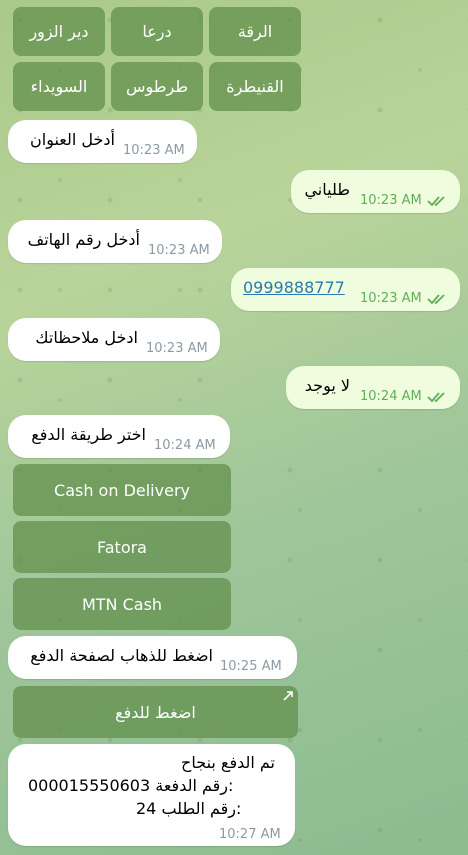 Image resolution: width=468 pixels, height=855 pixels. I want to click on message-incoming: ادخل ملاحظاتك 10:23 AM, so click(114, 339).